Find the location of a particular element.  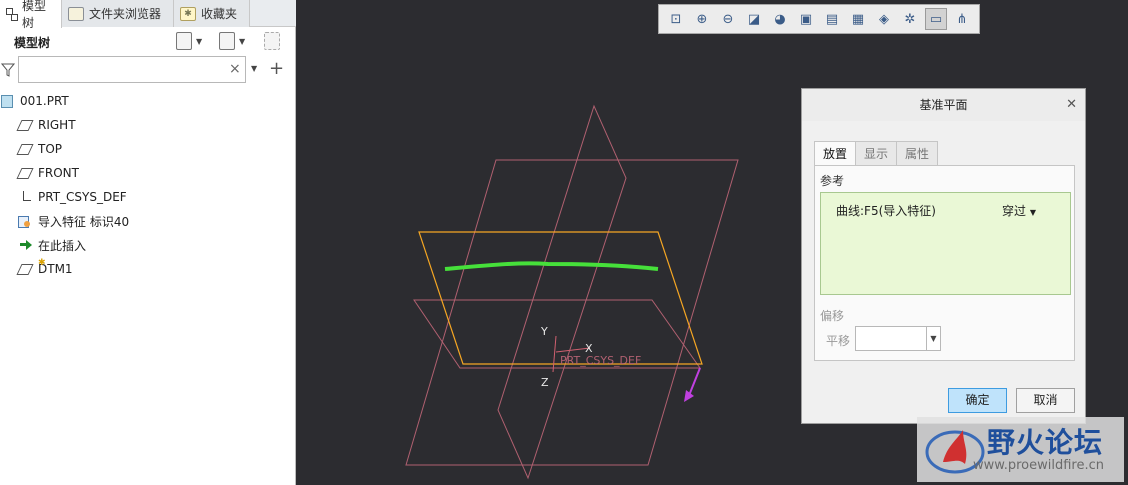

reference-constraint-dropdown: 穿过 ▼ is located at coordinates (1019, 210).